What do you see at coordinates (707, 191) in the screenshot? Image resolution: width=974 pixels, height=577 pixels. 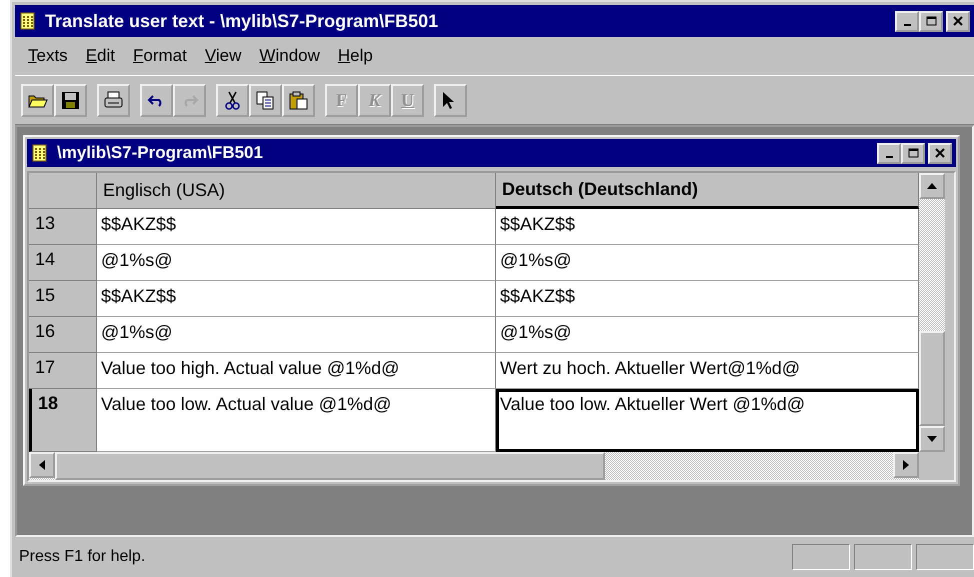 I see `column-header: Deutsch (Deutschland)` at bounding box center [707, 191].